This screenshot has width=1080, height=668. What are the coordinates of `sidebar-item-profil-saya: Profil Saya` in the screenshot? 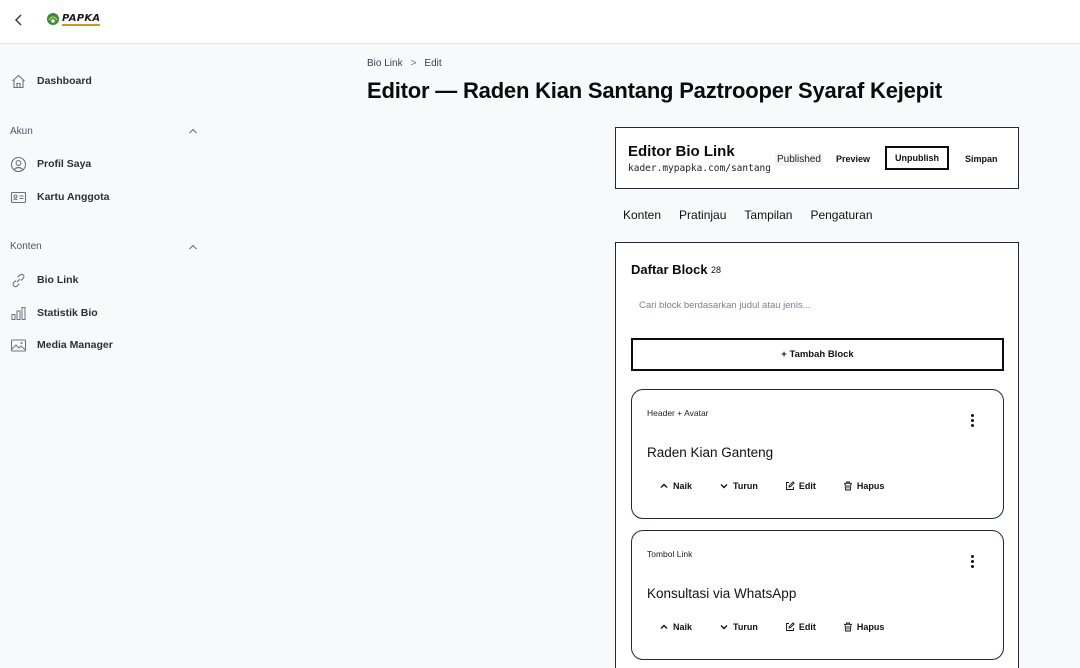 It's located at (50, 164).